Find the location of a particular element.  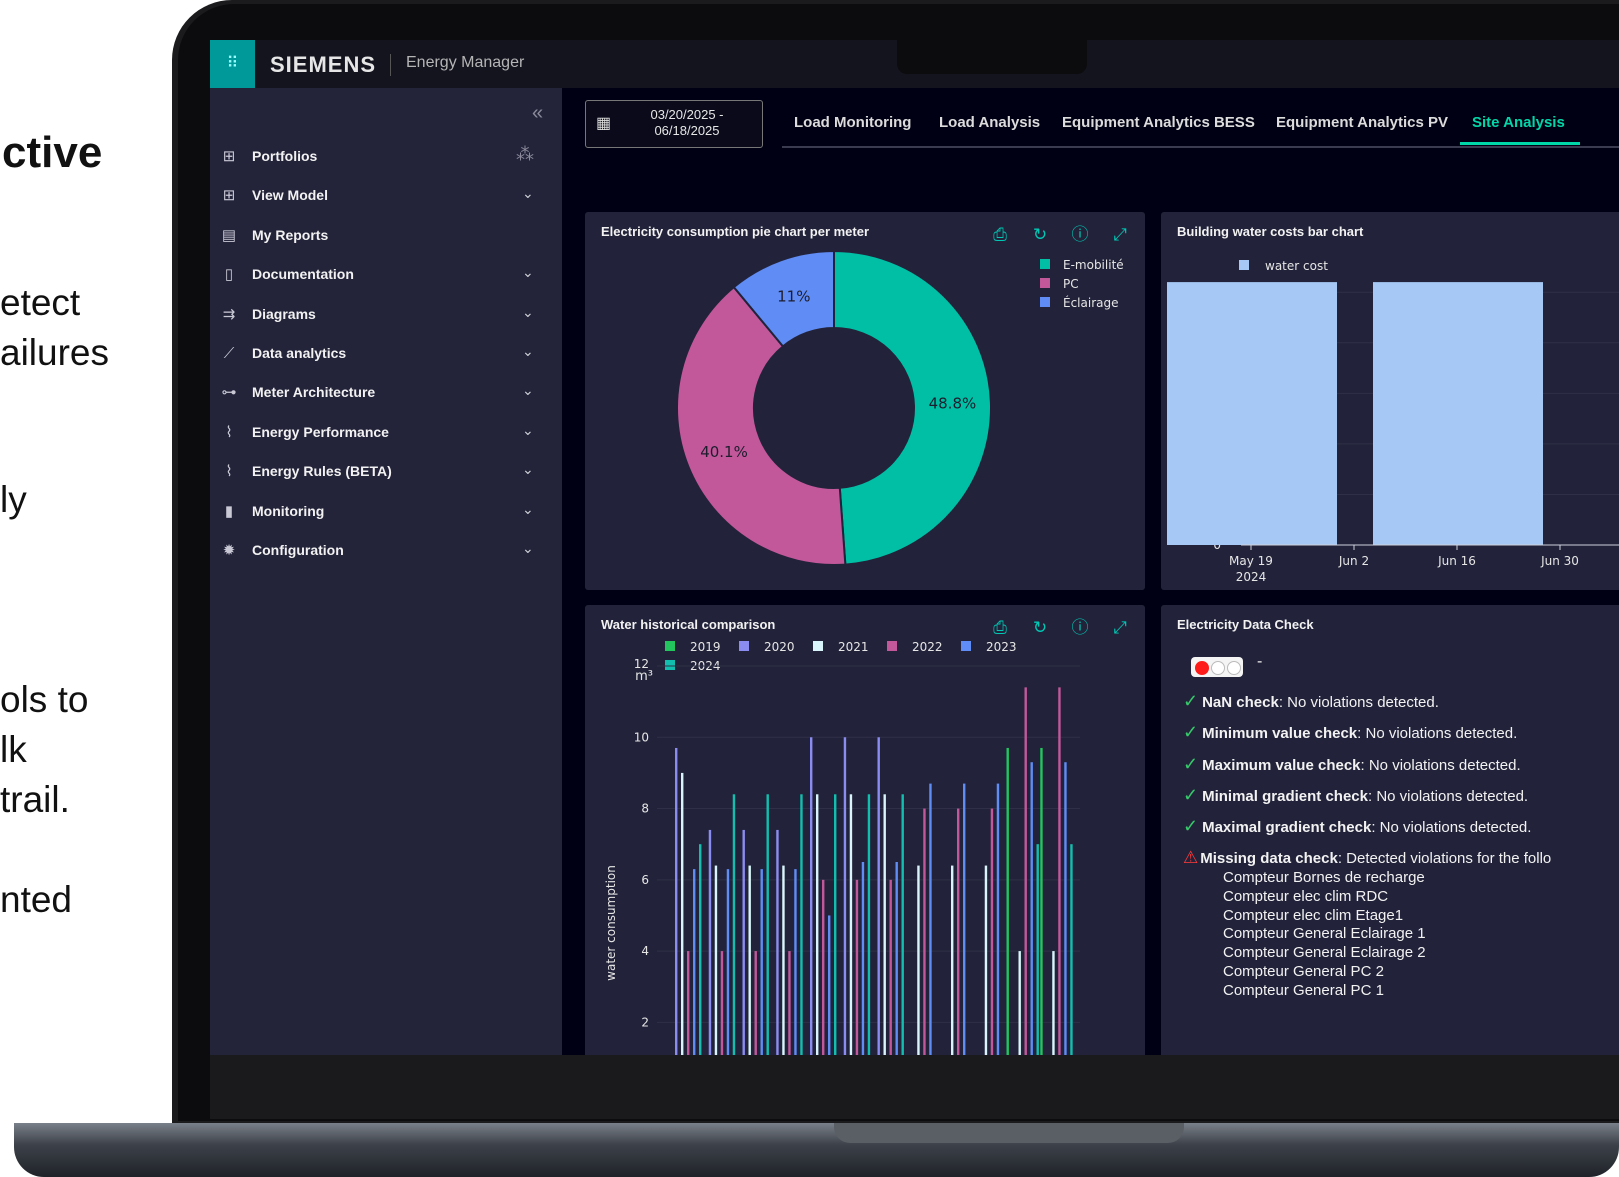

document-icon: ▯ is located at coordinates (229, 275).